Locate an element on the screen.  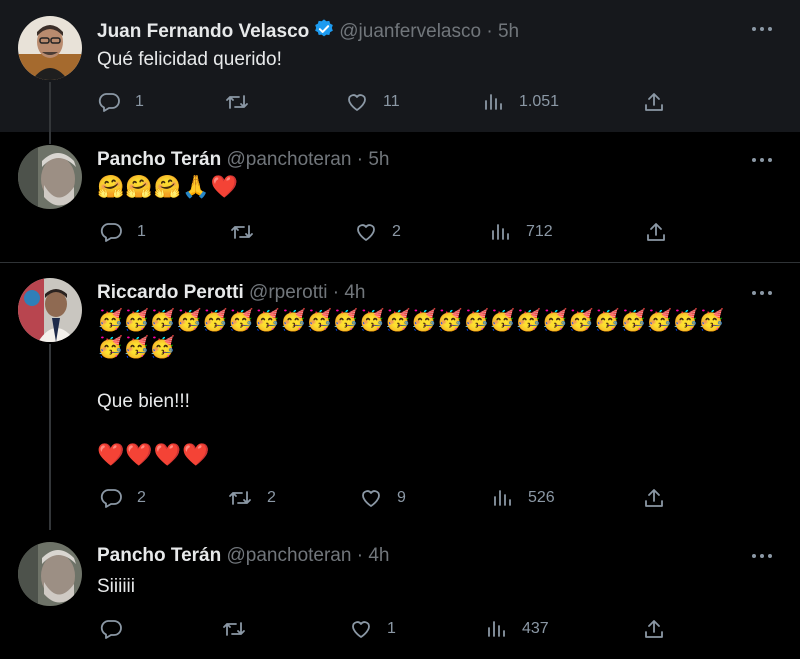
author-handle: @juanfervelasco is located at coordinates (410, 31).